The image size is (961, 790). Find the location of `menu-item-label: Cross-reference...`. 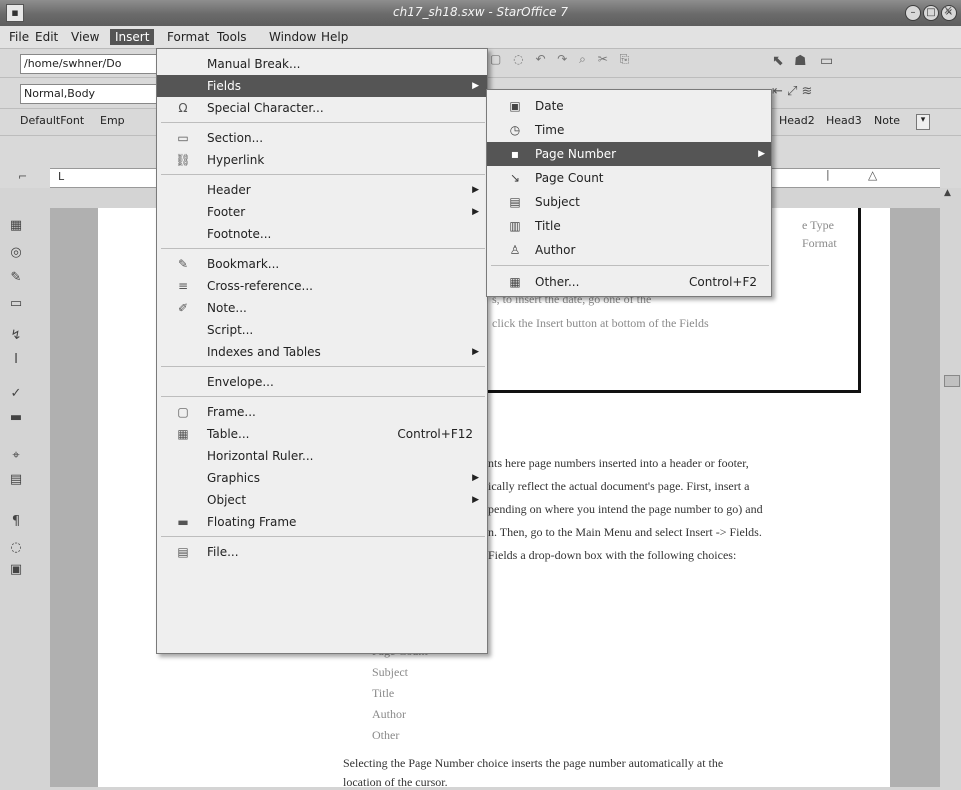

menu-item-label: Cross-reference... is located at coordinates (260, 286).